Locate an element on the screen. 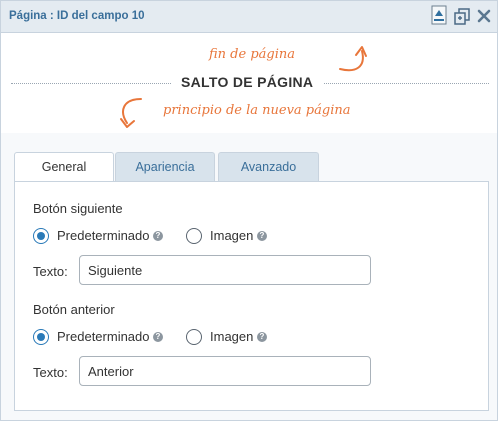 The width and height of the screenshot is (498, 421). next-default-radio is located at coordinates (41, 236).